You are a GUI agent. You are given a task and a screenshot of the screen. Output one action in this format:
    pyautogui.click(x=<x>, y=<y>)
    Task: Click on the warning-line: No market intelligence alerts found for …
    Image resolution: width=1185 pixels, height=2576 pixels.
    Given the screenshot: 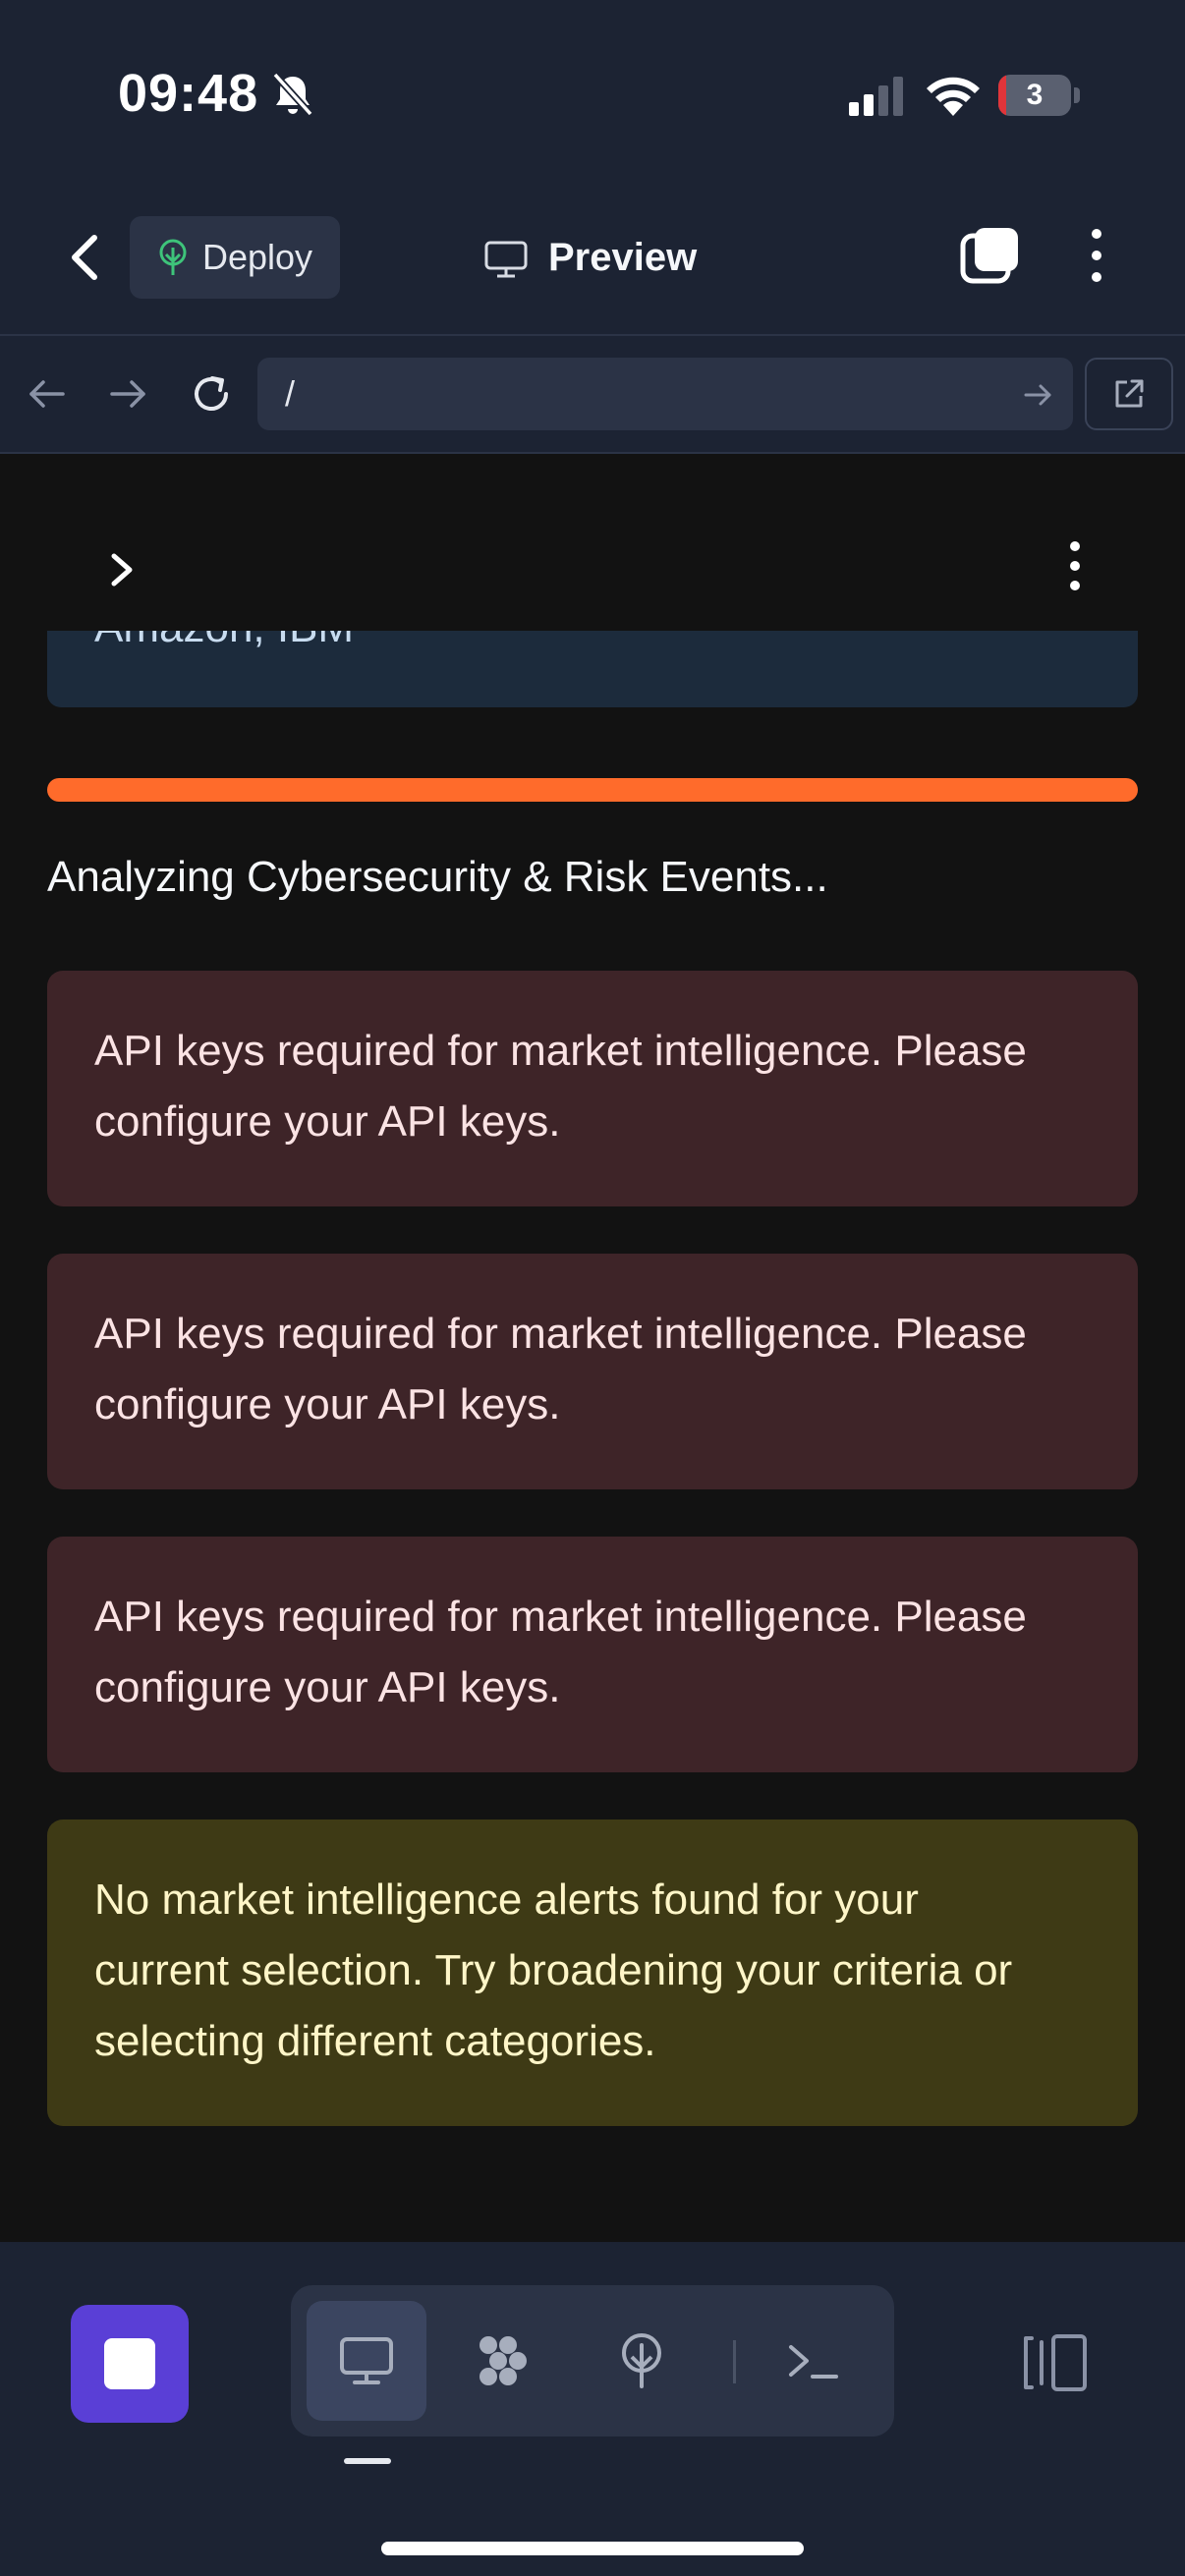 What is the action you would take?
    pyautogui.click(x=507, y=1900)
    